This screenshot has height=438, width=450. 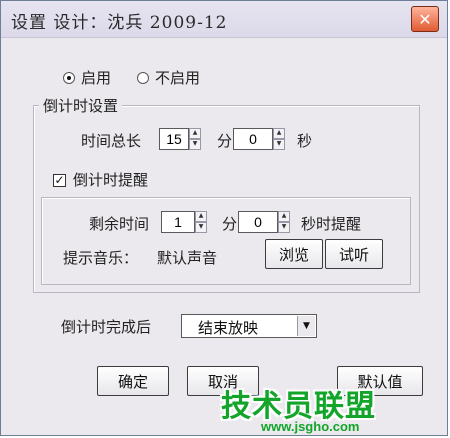 I want to click on close-button: ✕, so click(x=425, y=19).